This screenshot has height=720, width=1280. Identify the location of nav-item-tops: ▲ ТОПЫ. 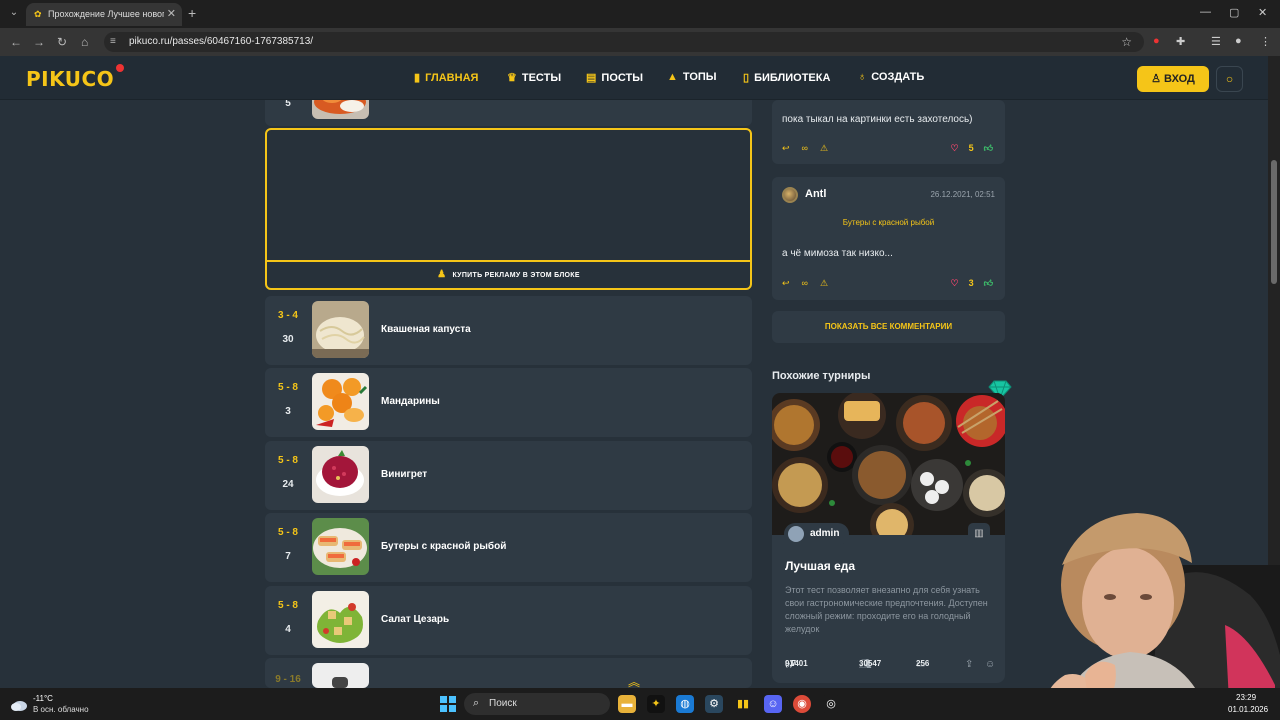
(692, 77).